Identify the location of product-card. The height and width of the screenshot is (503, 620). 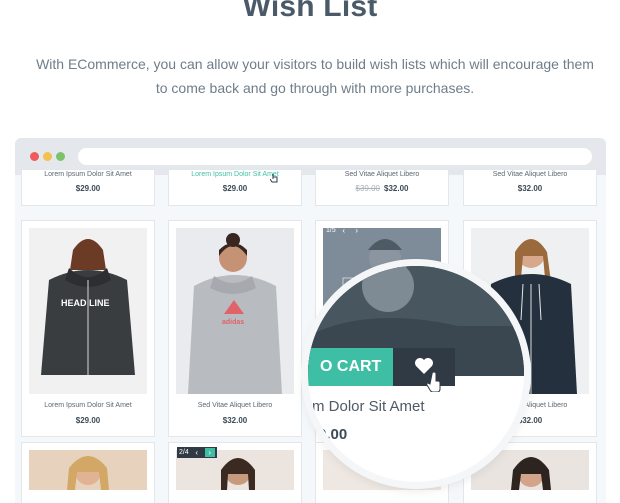
(88, 472).